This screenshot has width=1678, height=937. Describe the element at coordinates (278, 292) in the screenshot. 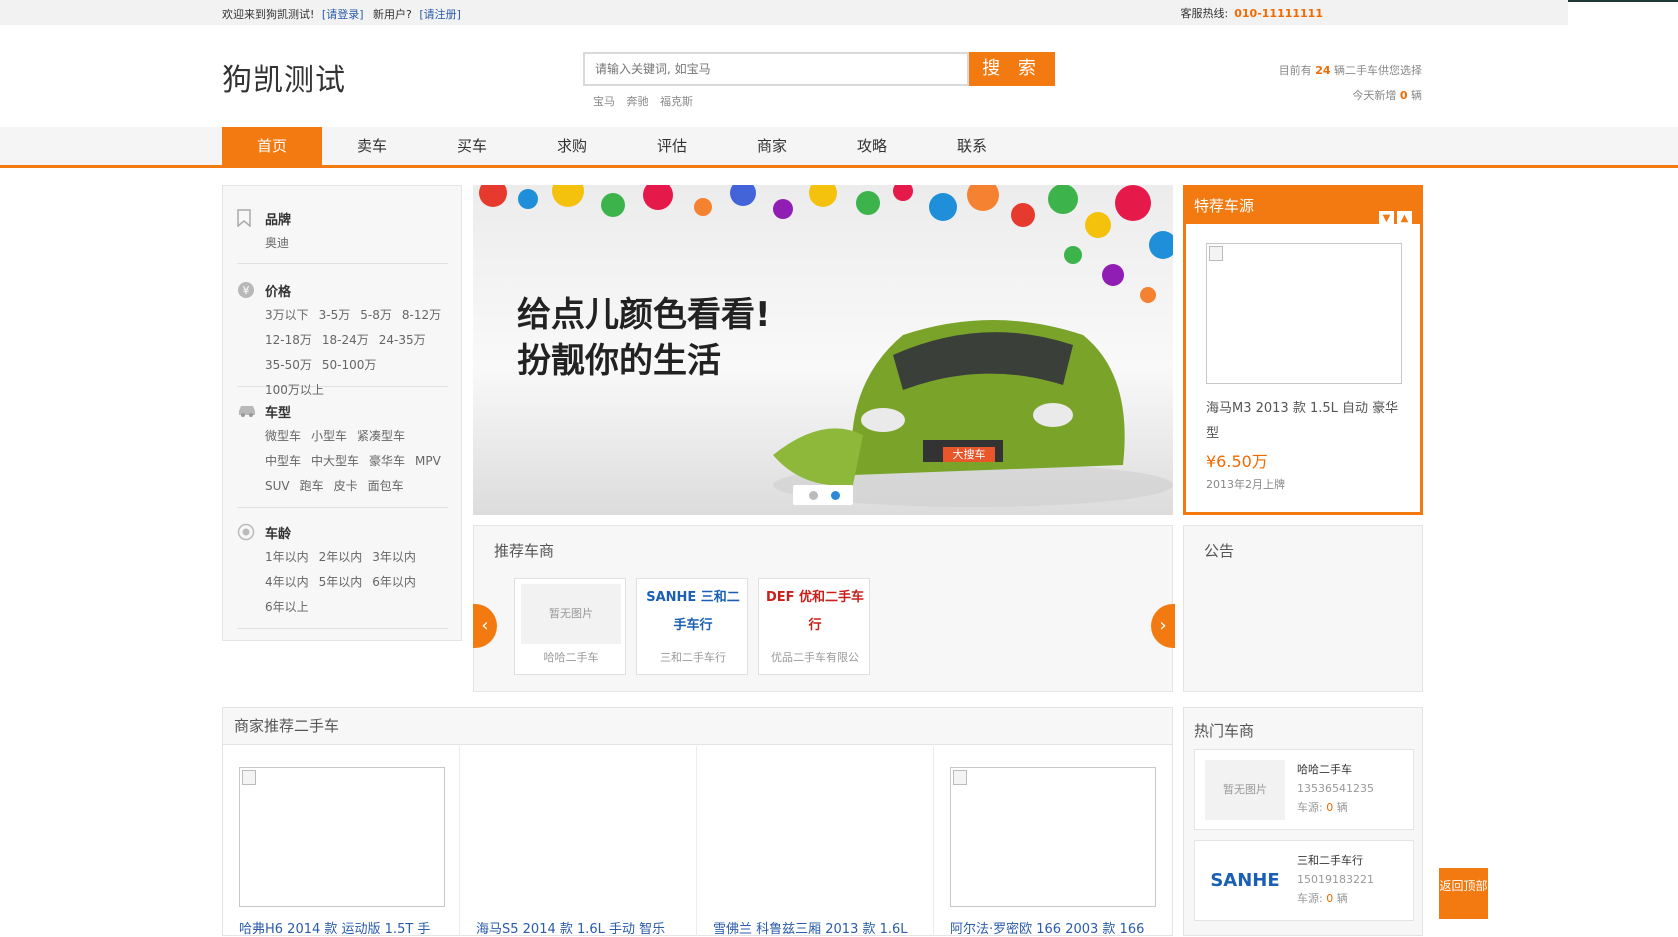

I see `filter-price-title: 价格` at that location.